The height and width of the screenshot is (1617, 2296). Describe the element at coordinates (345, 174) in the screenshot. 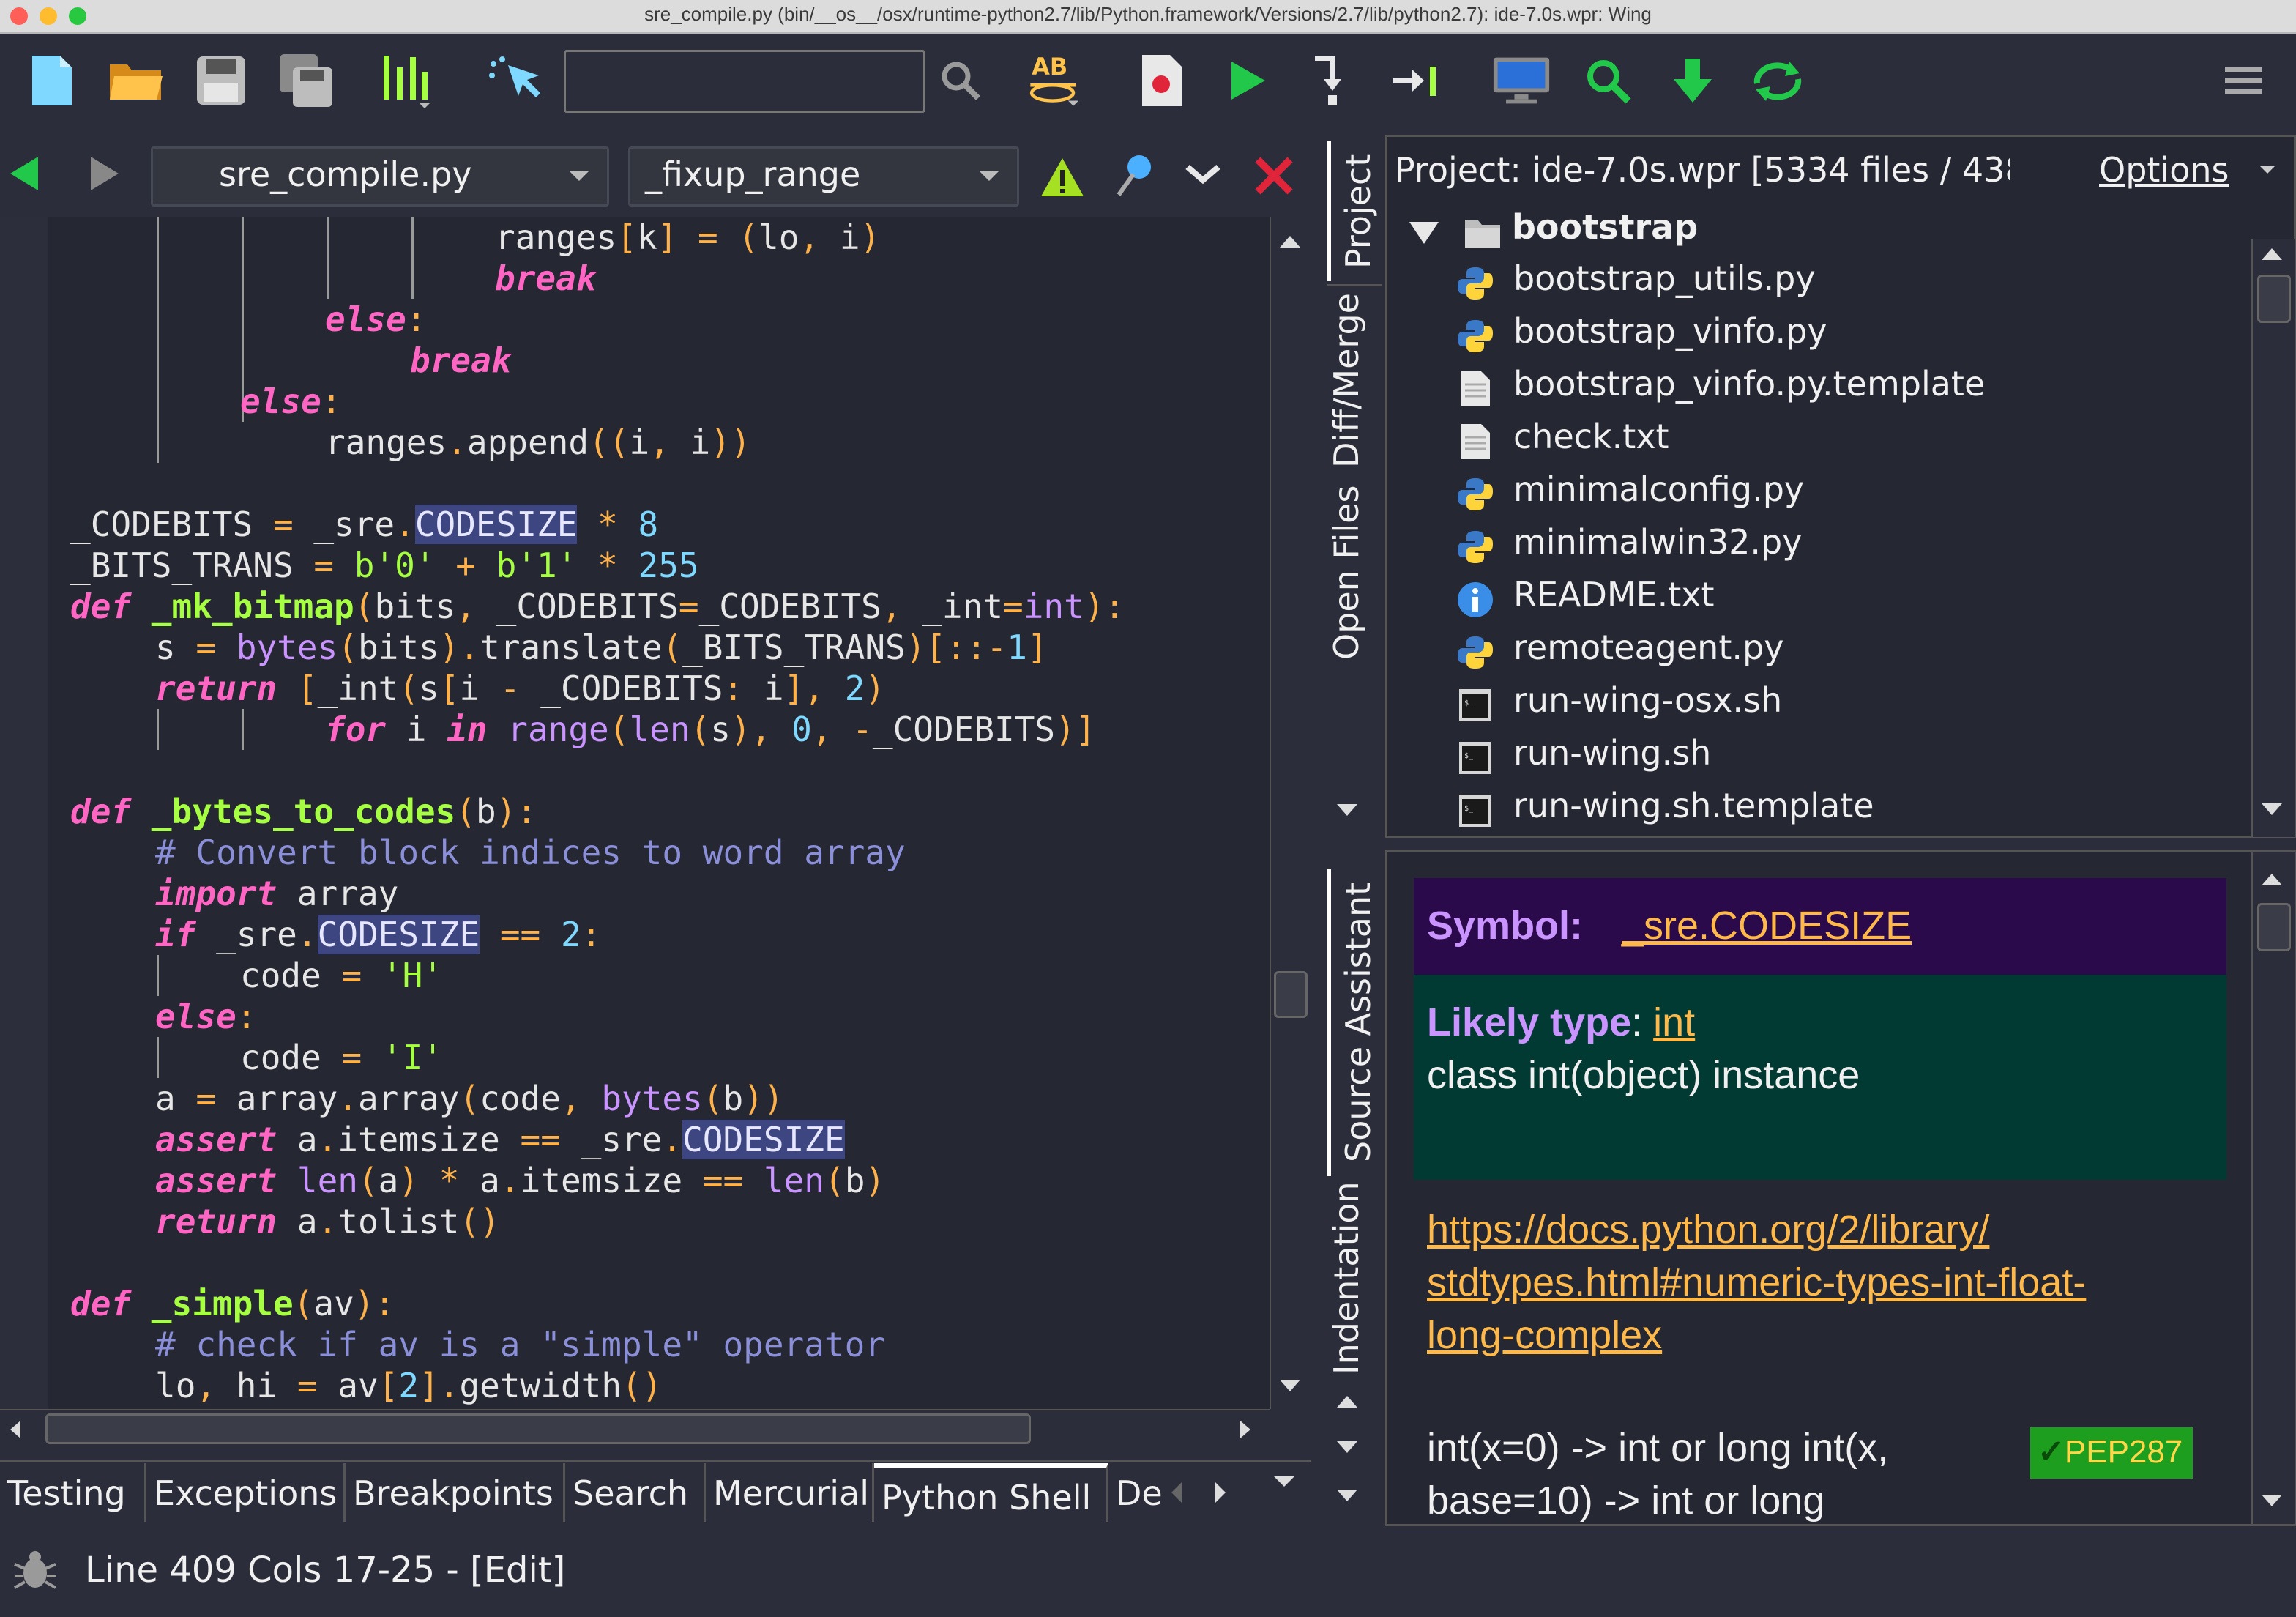

I see `file-combo-label: sre_compile.py` at that location.